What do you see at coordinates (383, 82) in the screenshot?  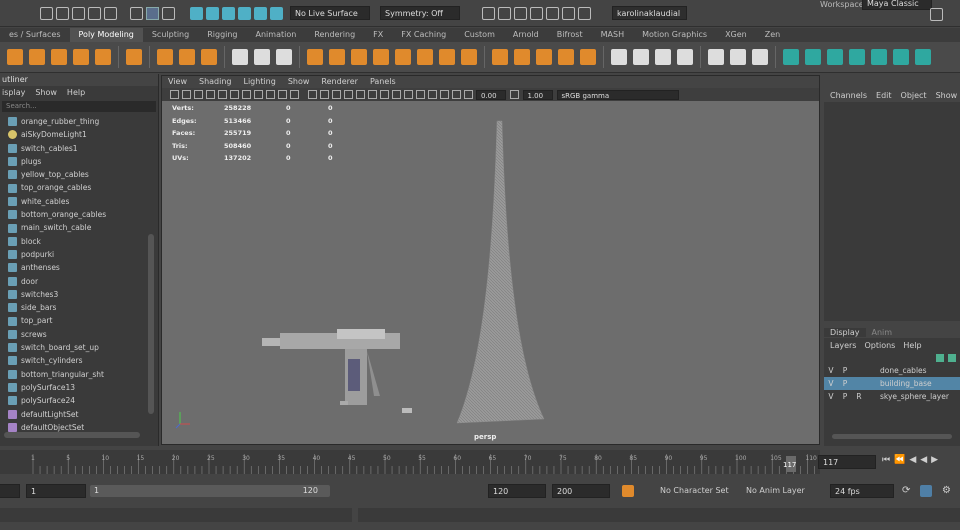 I see `viewport-menu-panels: Panels` at bounding box center [383, 82].